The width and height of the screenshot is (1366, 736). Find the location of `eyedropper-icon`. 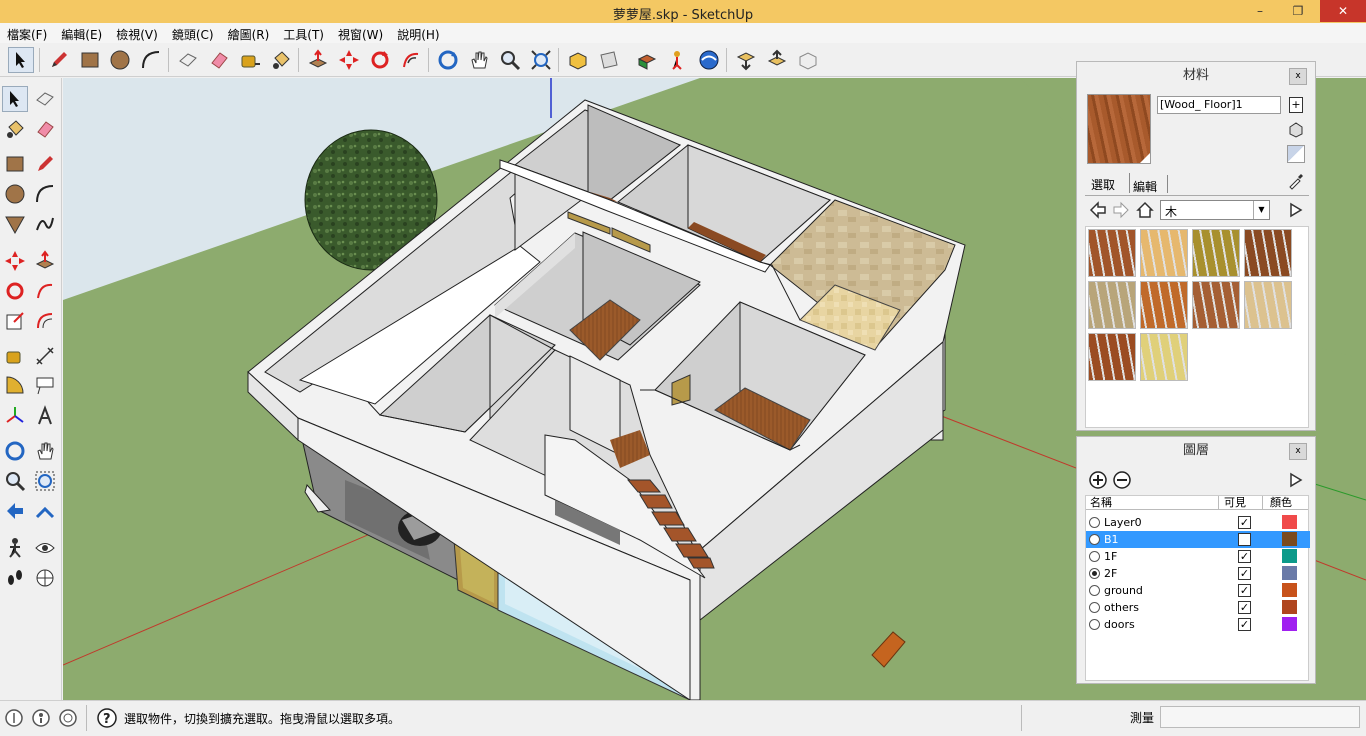

eyedropper-icon is located at coordinates (1296, 181).